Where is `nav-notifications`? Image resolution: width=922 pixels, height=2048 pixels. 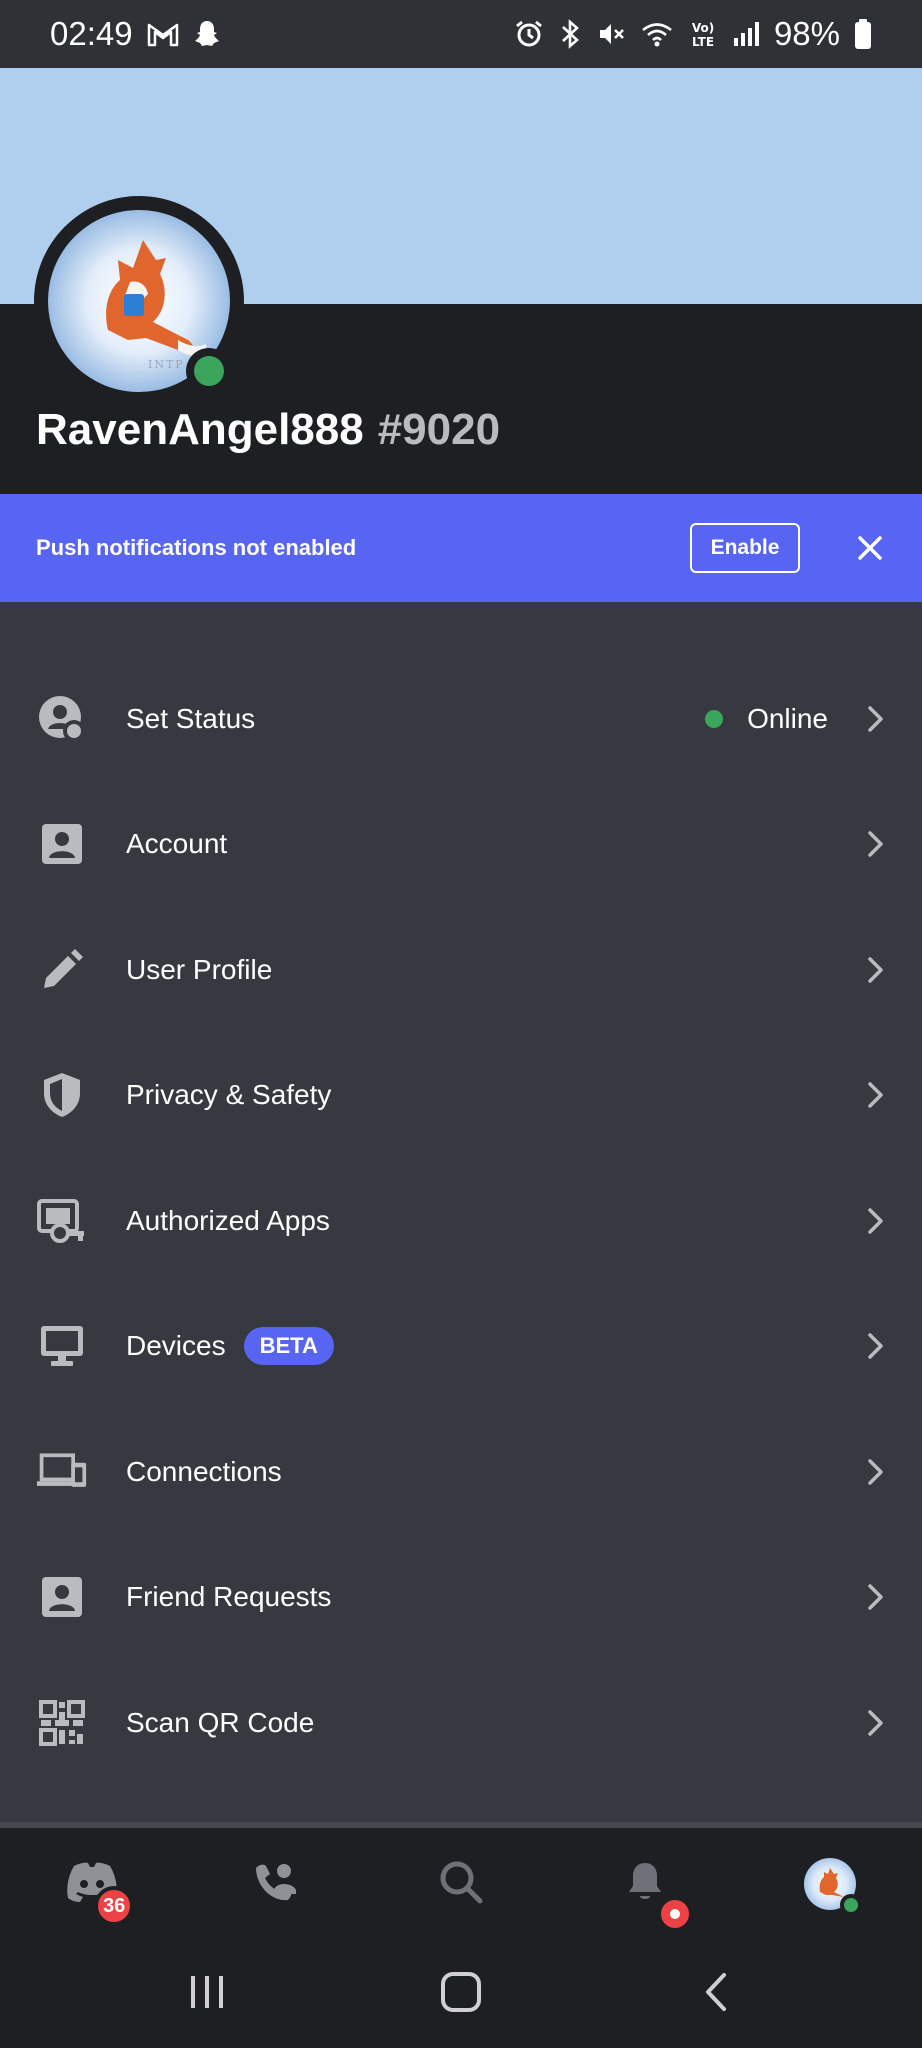
nav-notifications is located at coordinates (649, 1888).